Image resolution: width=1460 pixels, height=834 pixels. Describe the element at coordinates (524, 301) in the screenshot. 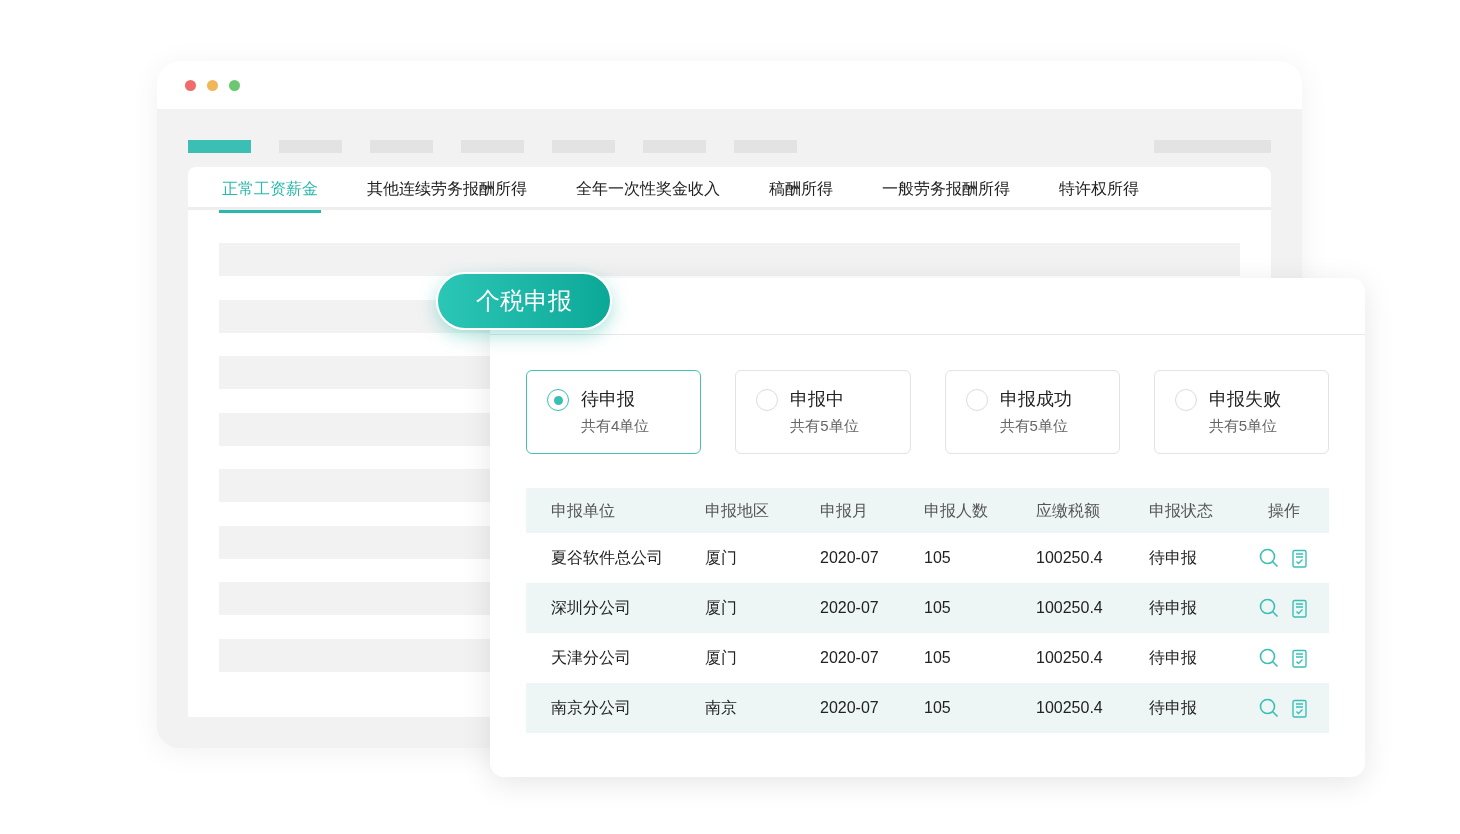

I see `title-badge: 个税申报` at that location.